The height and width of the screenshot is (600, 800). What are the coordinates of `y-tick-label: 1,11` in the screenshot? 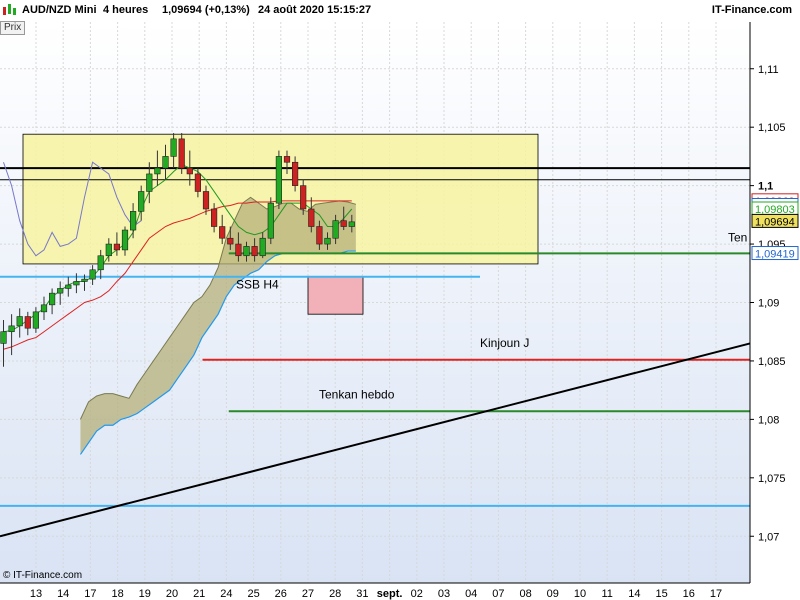 It's located at (768, 70).